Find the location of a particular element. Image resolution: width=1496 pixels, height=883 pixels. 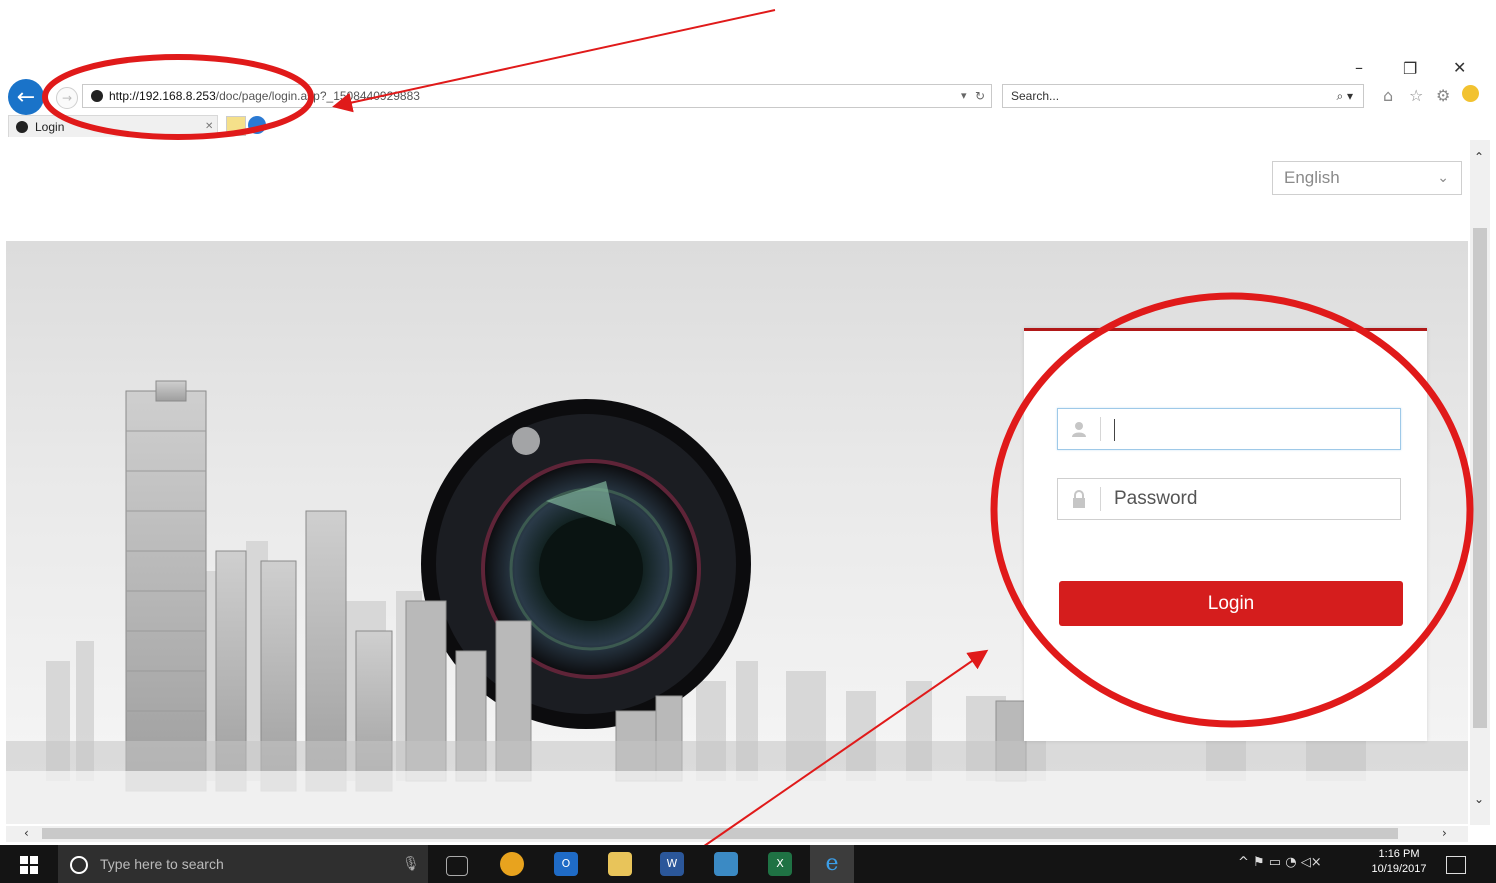

taskbar-search-placeholder: Type here to search is located at coordinates (162, 864).